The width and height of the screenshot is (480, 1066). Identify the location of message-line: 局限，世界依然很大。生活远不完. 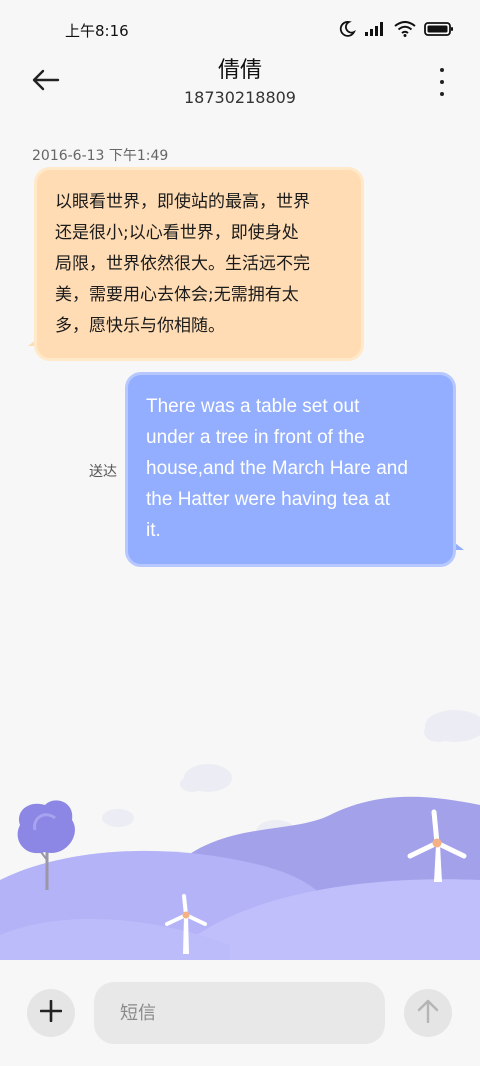
(182, 264).